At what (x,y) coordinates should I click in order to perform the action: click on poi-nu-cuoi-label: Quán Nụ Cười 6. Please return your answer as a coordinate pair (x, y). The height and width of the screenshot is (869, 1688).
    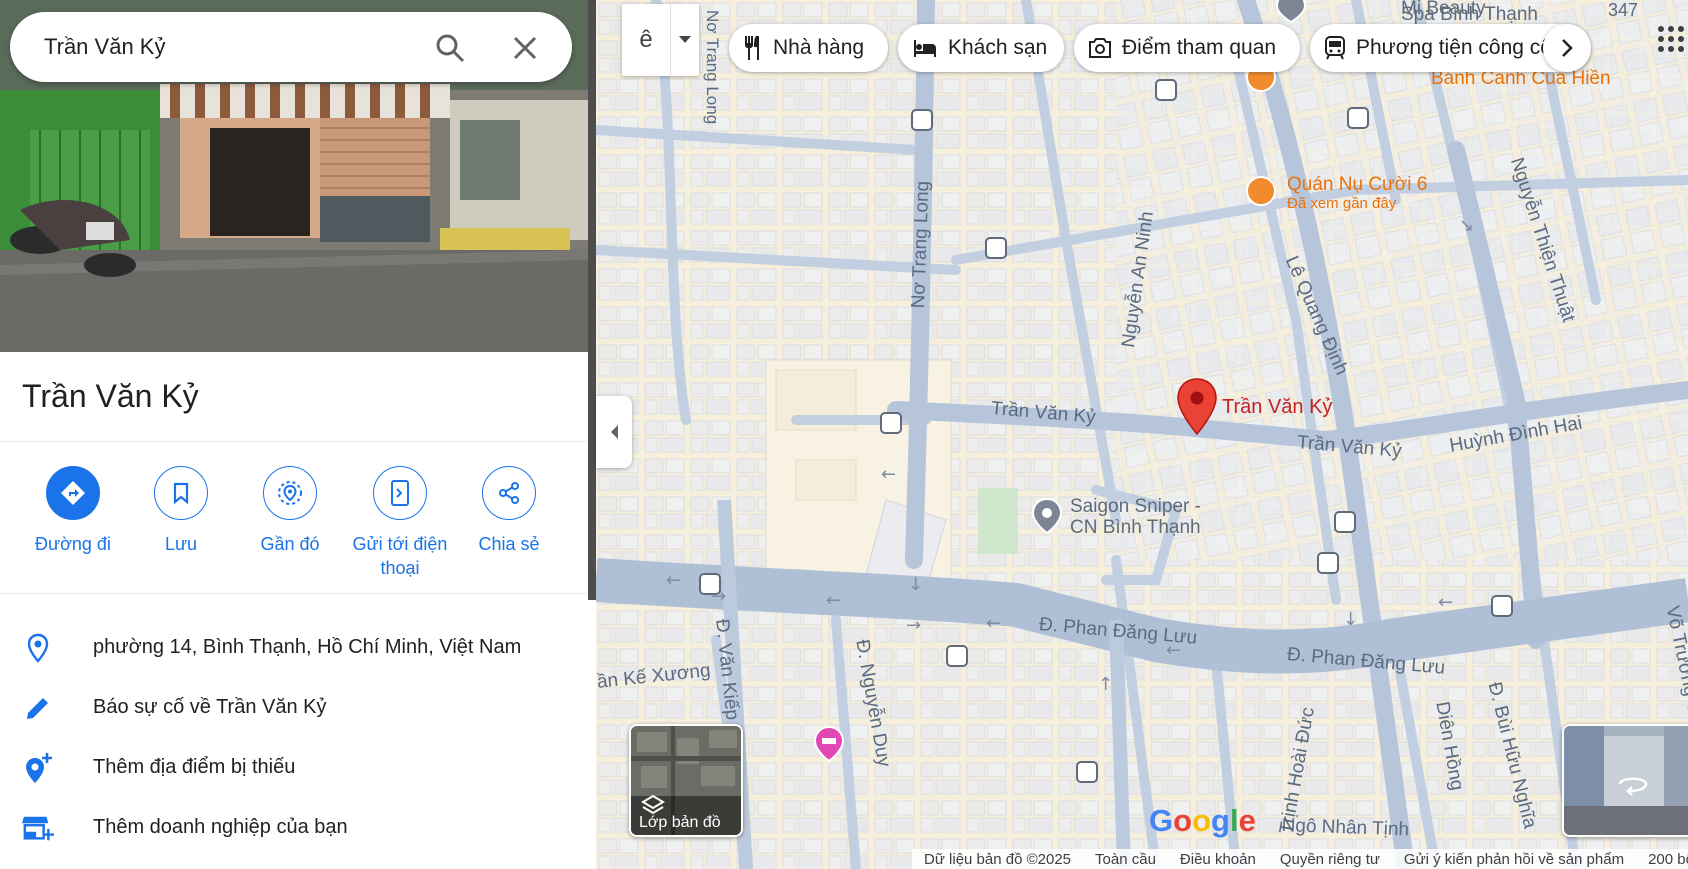
    Looking at the image, I should click on (1357, 185).